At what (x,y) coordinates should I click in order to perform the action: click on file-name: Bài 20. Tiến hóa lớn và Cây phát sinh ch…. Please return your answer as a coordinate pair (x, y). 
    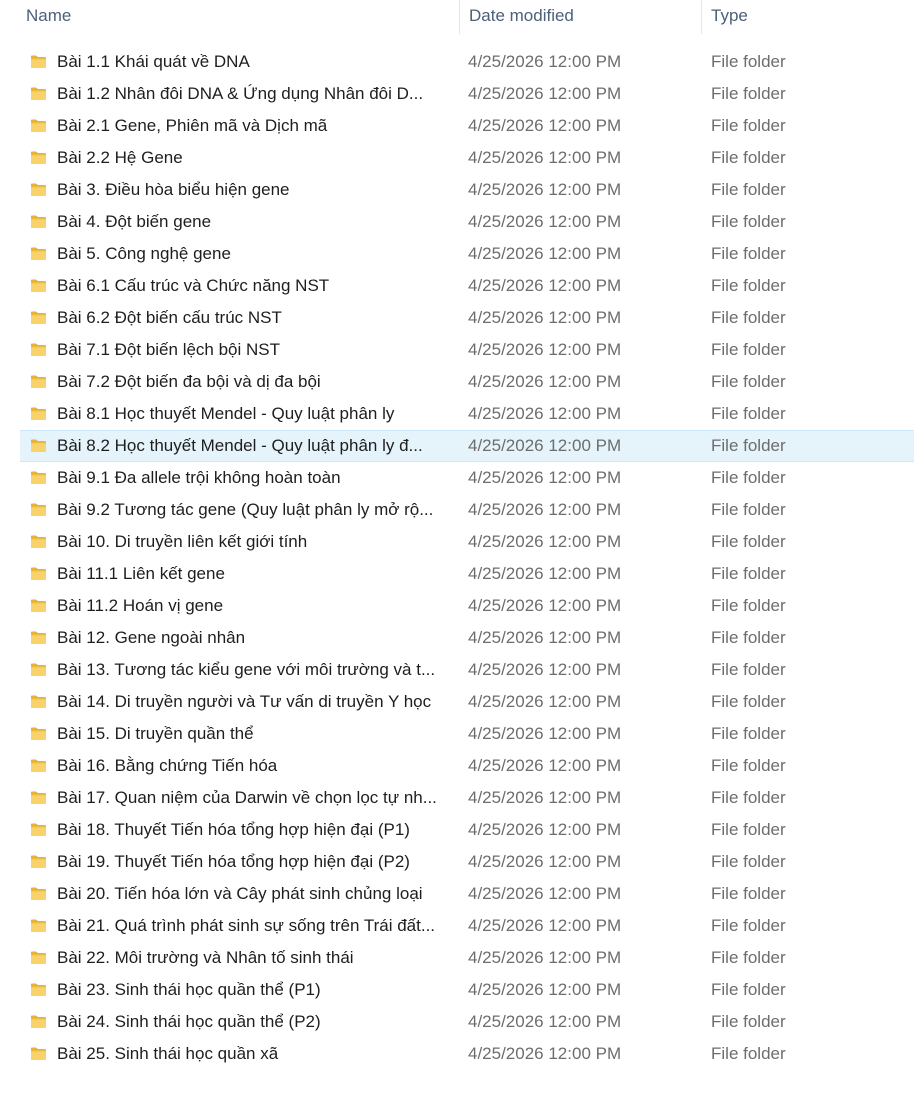
    Looking at the image, I should click on (240, 893).